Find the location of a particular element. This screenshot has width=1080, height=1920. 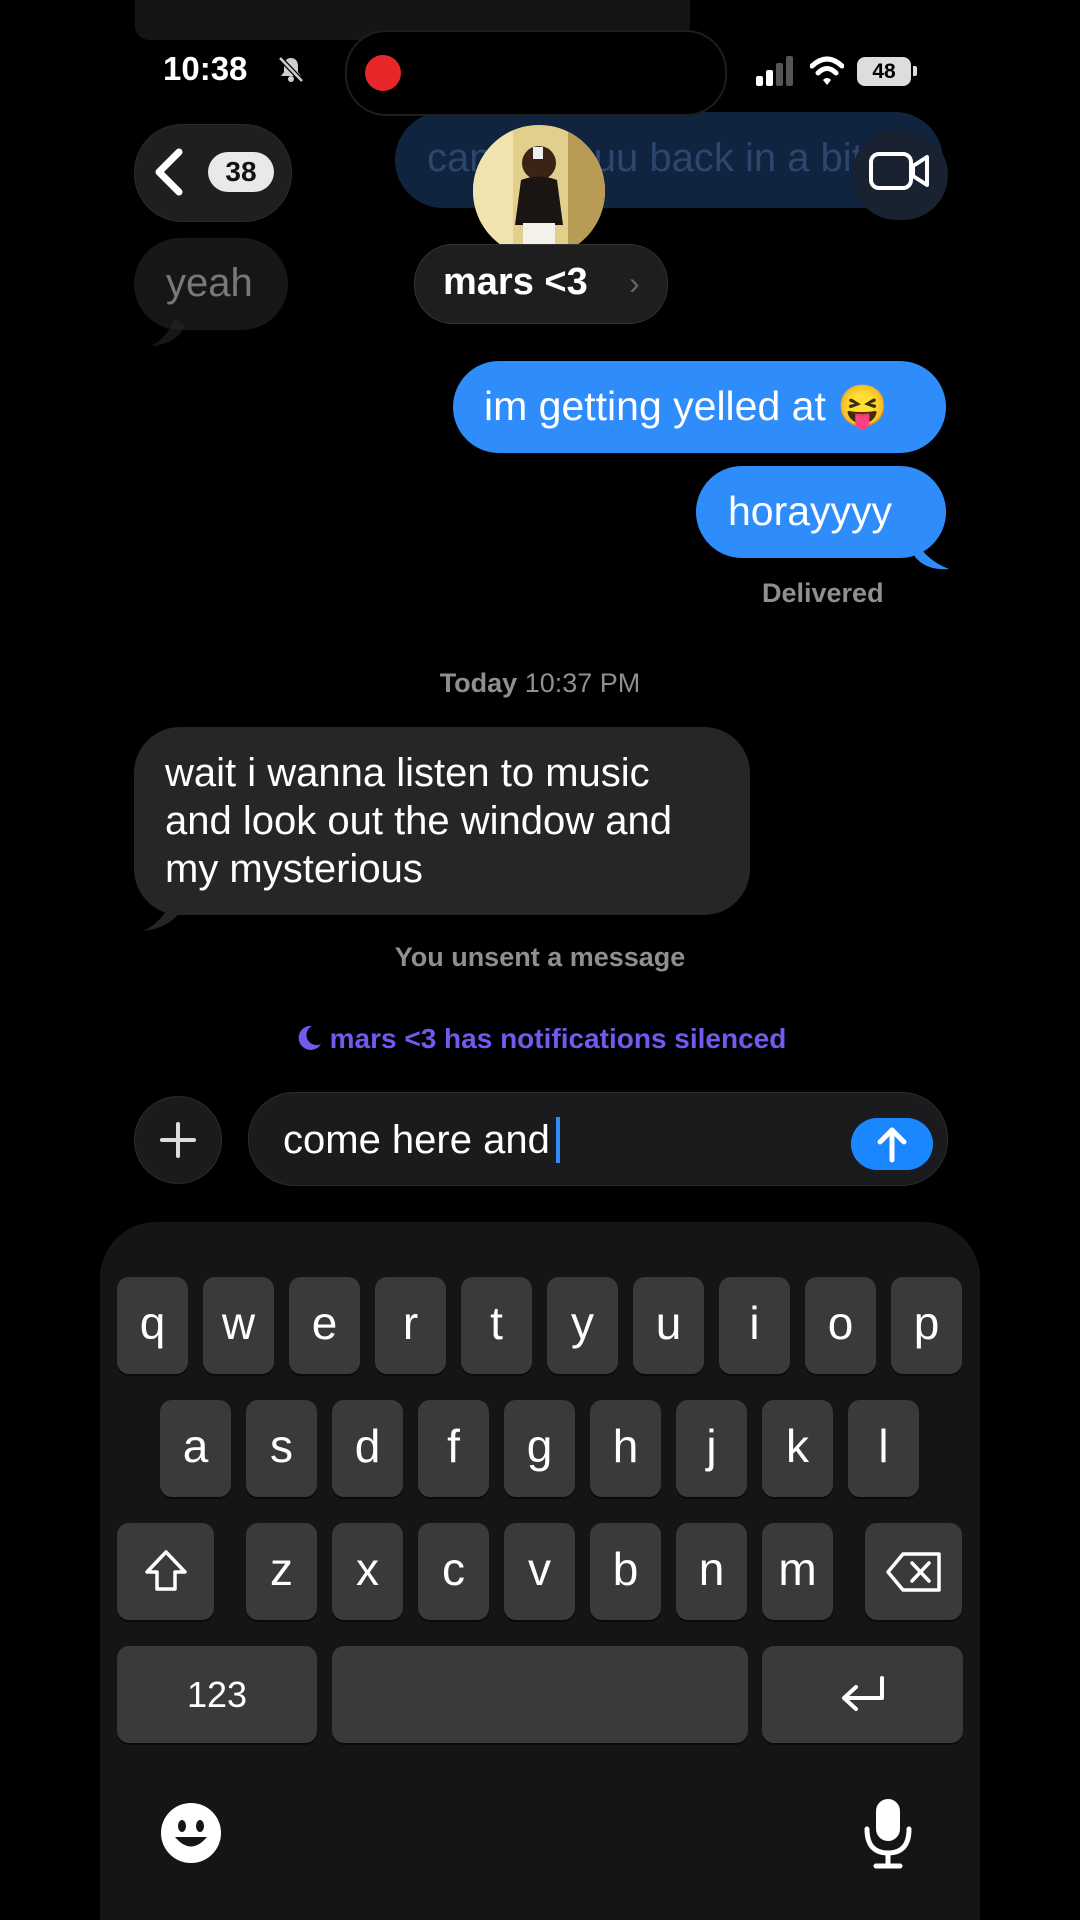

battery-tip is located at coordinates (915, 71).